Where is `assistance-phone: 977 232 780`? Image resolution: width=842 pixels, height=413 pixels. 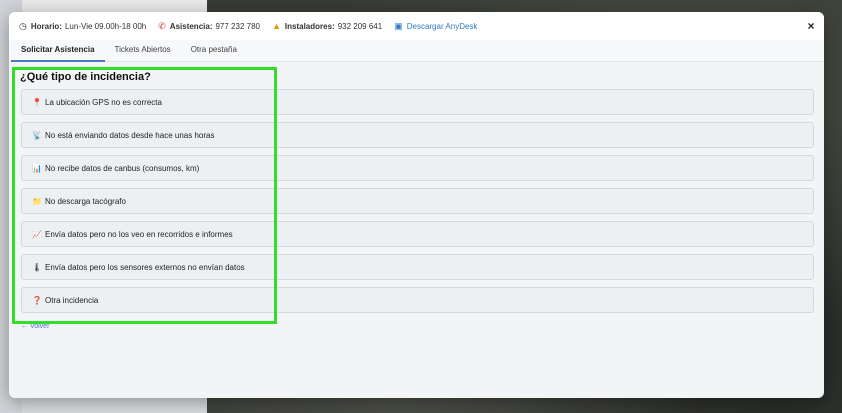 assistance-phone: 977 232 780 is located at coordinates (237, 26).